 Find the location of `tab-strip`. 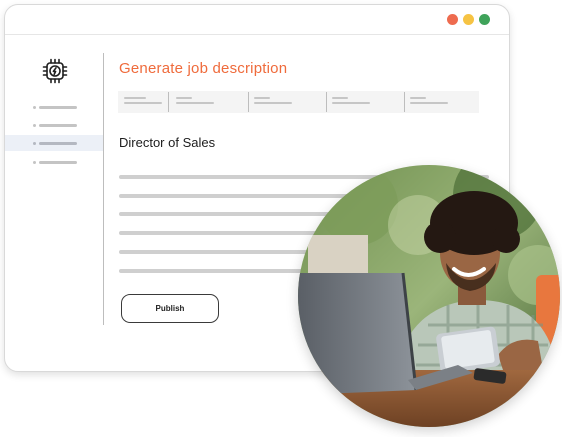

tab-strip is located at coordinates (298, 102).